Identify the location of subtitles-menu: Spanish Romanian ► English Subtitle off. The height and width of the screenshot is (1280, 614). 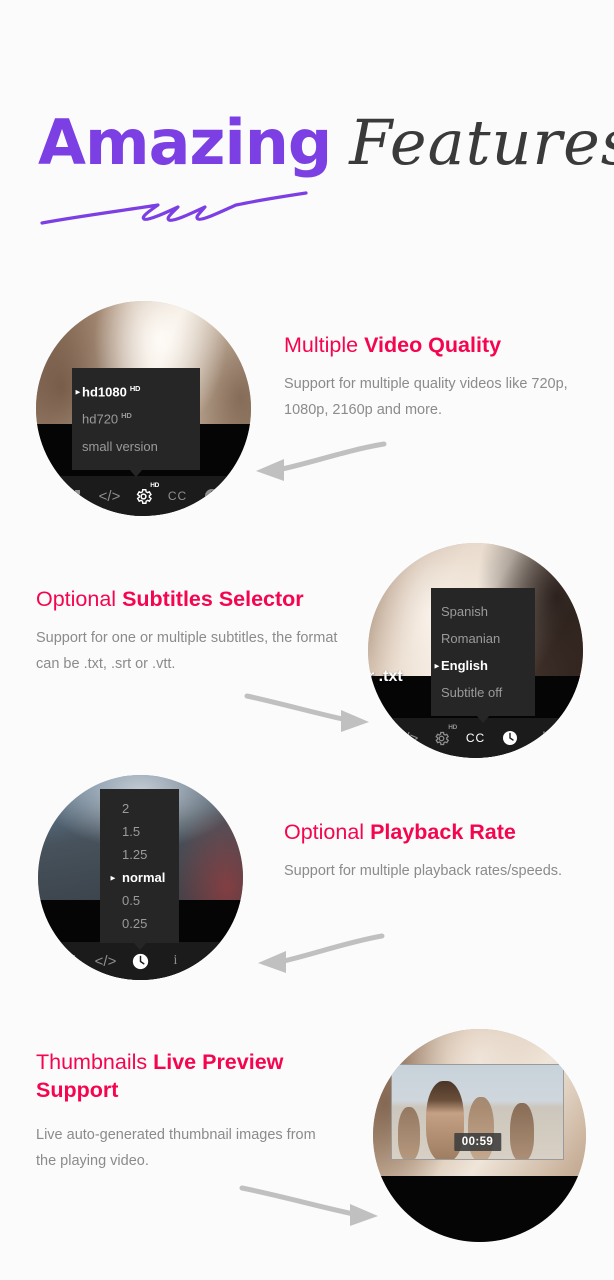
(483, 655).